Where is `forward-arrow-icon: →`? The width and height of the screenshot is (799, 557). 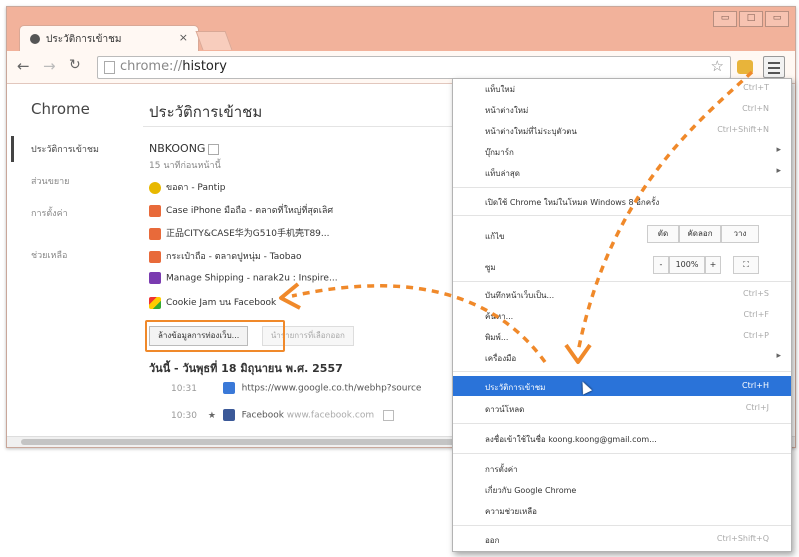 forward-arrow-icon: → is located at coordinates (49, 66).